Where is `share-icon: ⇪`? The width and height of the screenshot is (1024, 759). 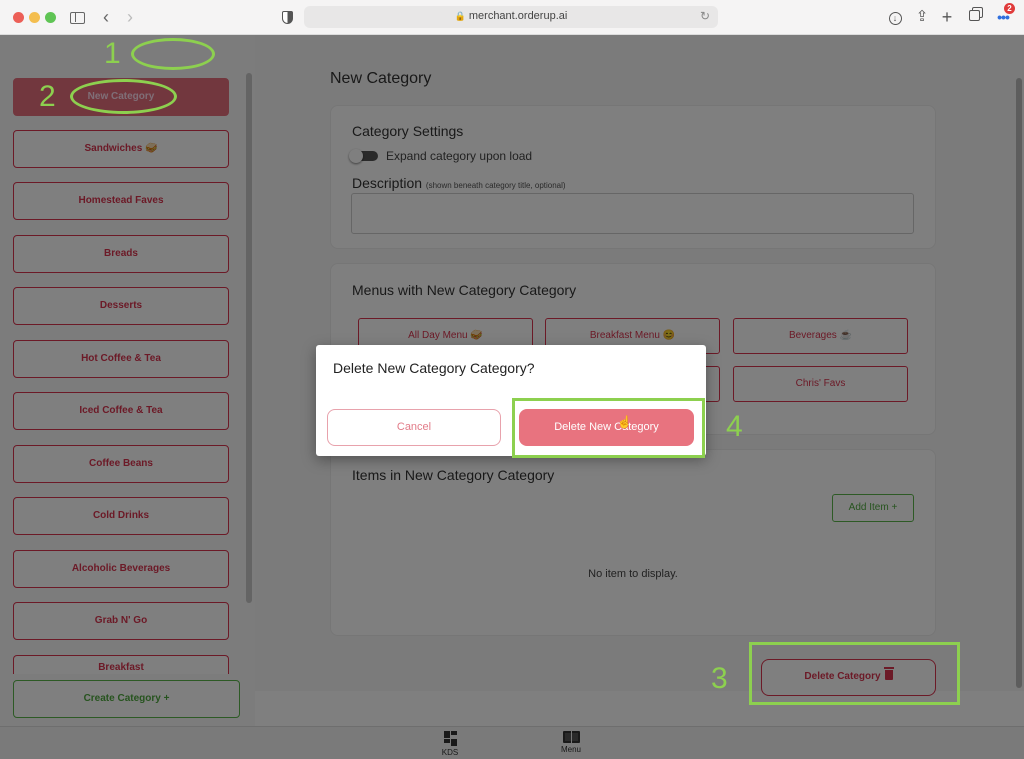 share-icon: ⇪ is located at coordinates (922, 17).